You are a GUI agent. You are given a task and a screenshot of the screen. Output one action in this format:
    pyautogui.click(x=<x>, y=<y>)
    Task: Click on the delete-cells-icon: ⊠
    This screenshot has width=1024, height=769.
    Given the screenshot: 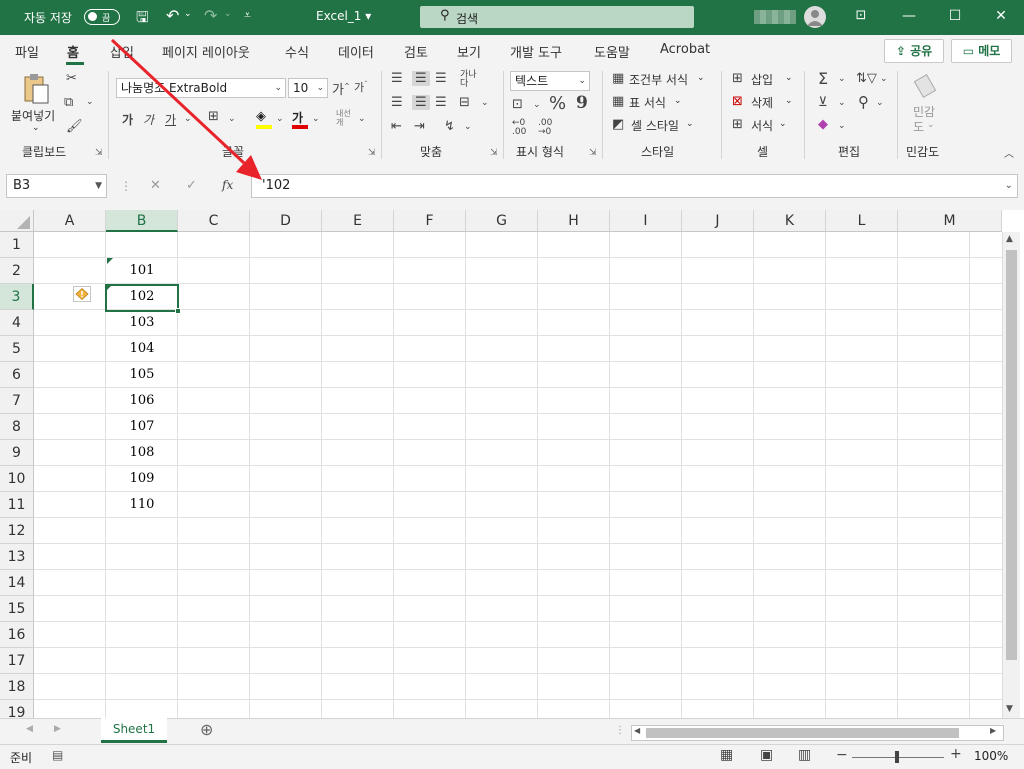 What is the action you would take?
    pyautogui.click(x=737, y=101)
    